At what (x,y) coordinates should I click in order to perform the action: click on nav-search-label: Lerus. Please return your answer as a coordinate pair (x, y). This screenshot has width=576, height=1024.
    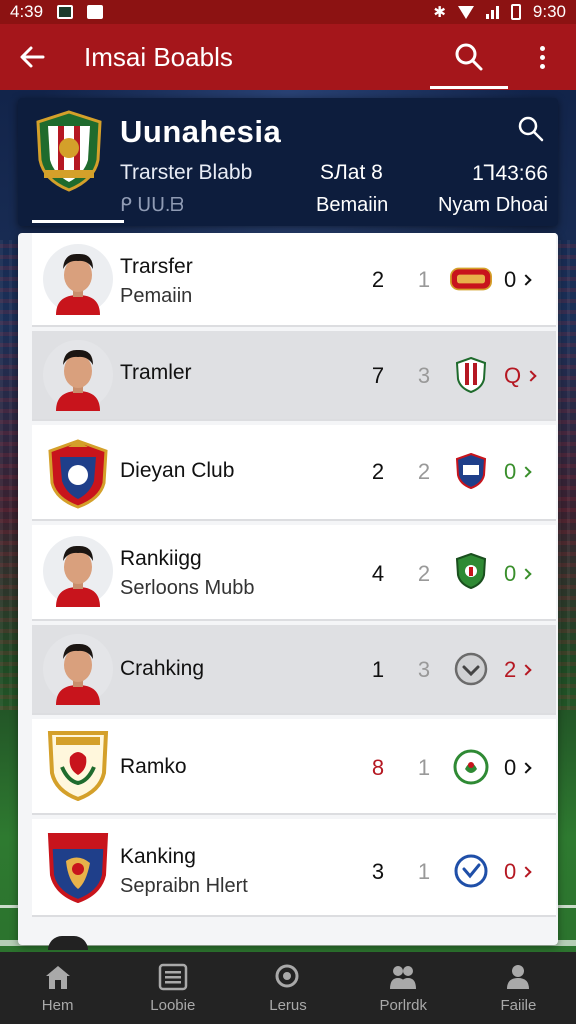
    Looking at the image, I should click on (288, 1005).